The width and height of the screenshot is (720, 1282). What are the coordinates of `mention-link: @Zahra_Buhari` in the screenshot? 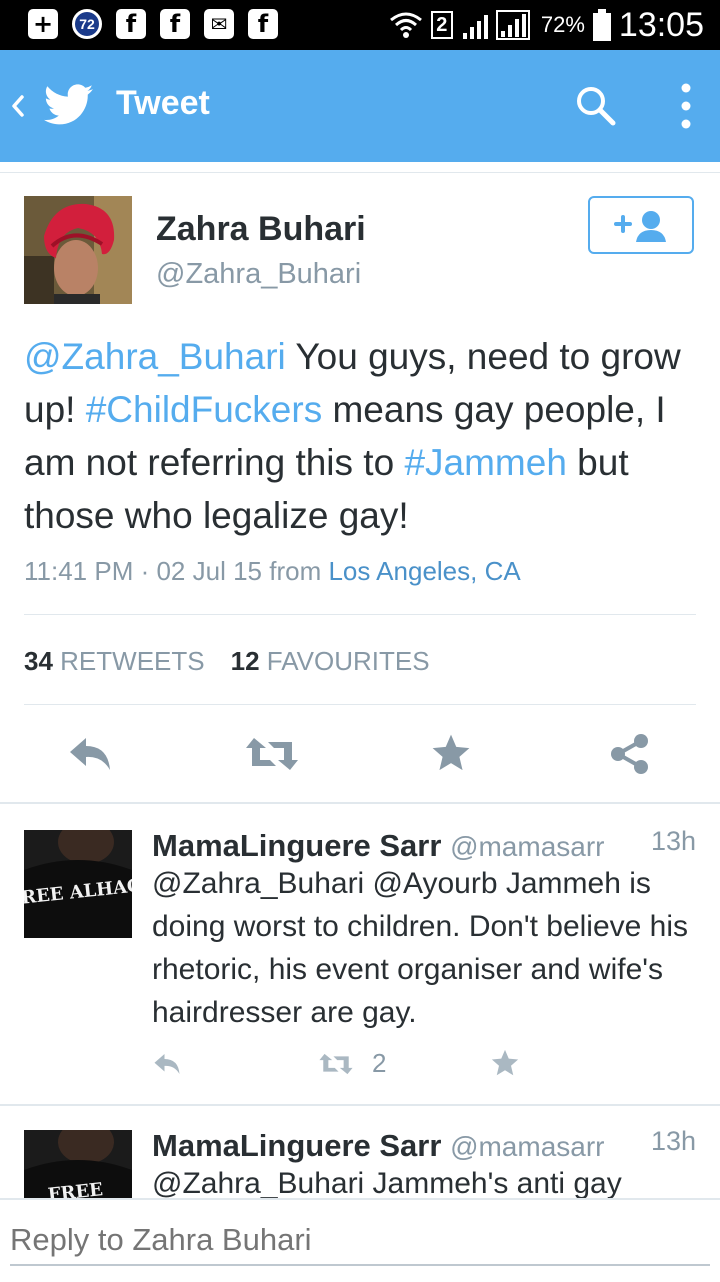 It's located at (155, 356).